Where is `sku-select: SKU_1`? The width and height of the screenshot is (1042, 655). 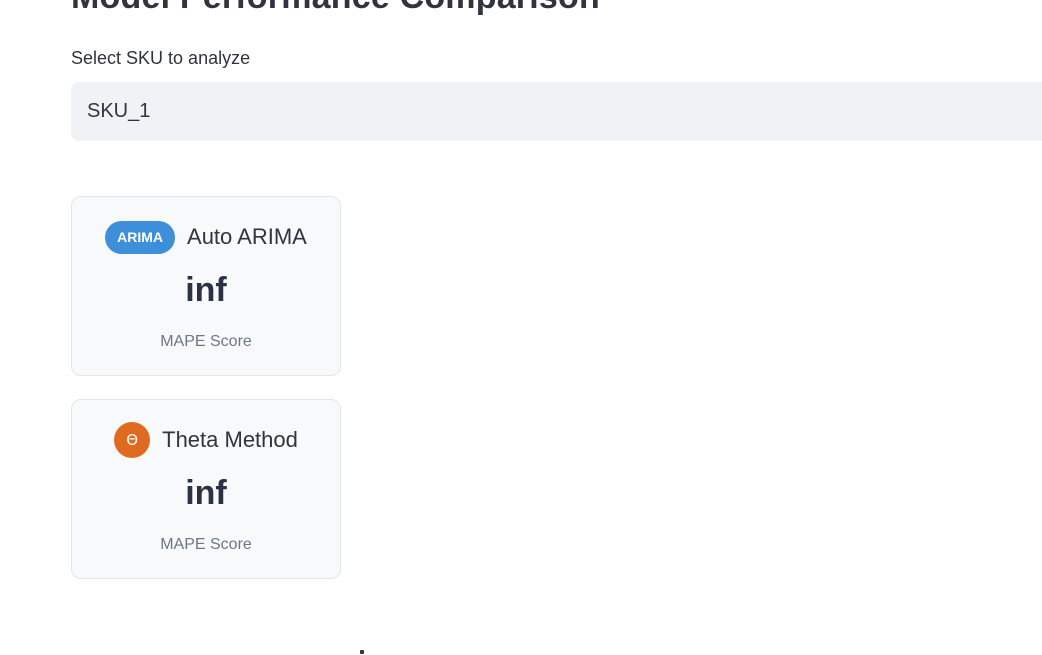
sku-select: SKU_1 is located at coordinates (556, 111).